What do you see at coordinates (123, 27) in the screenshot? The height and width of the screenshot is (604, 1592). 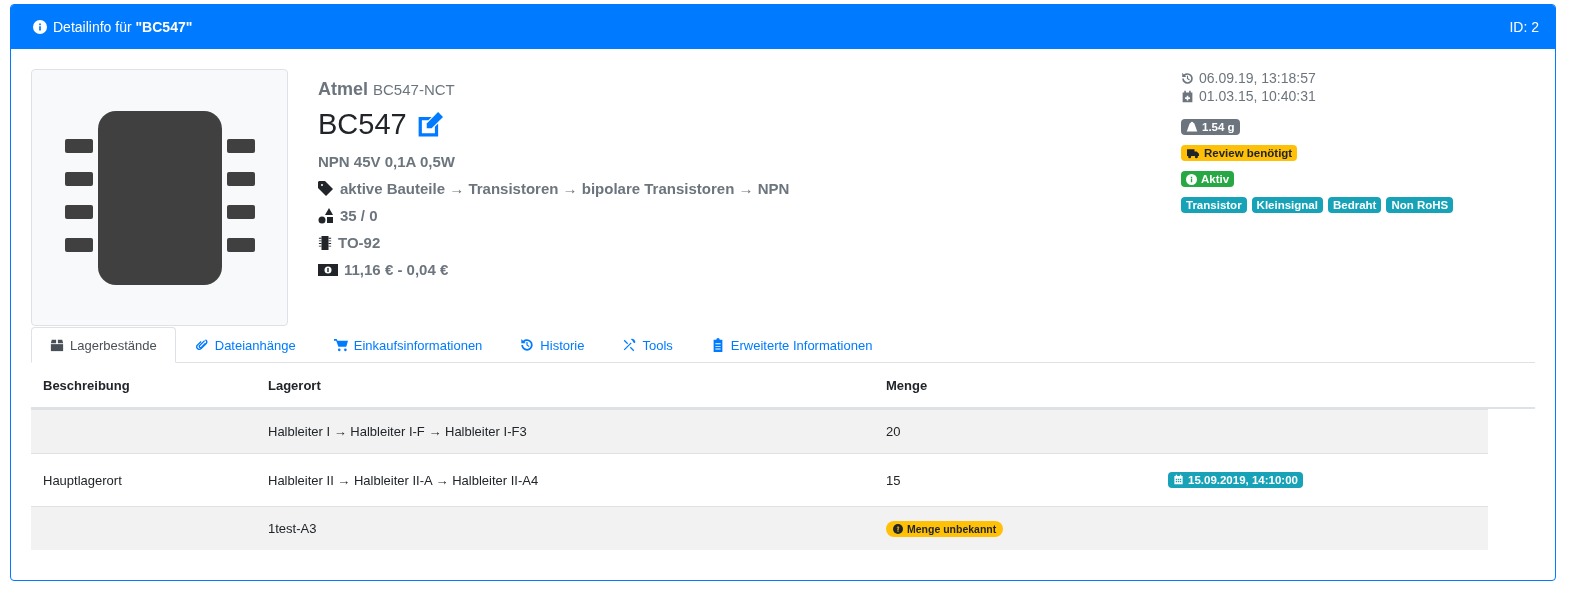 I see `card-title: Detailinfo für "BC547"` at bounding box center [123, 27].